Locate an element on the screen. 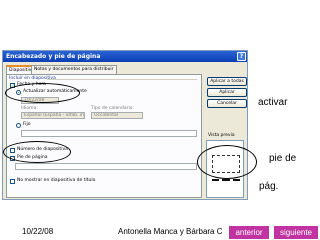 Image resolution: width=320 pixels, height=240 pixels. note-pag: pág. is located at coordinates (269, 186).